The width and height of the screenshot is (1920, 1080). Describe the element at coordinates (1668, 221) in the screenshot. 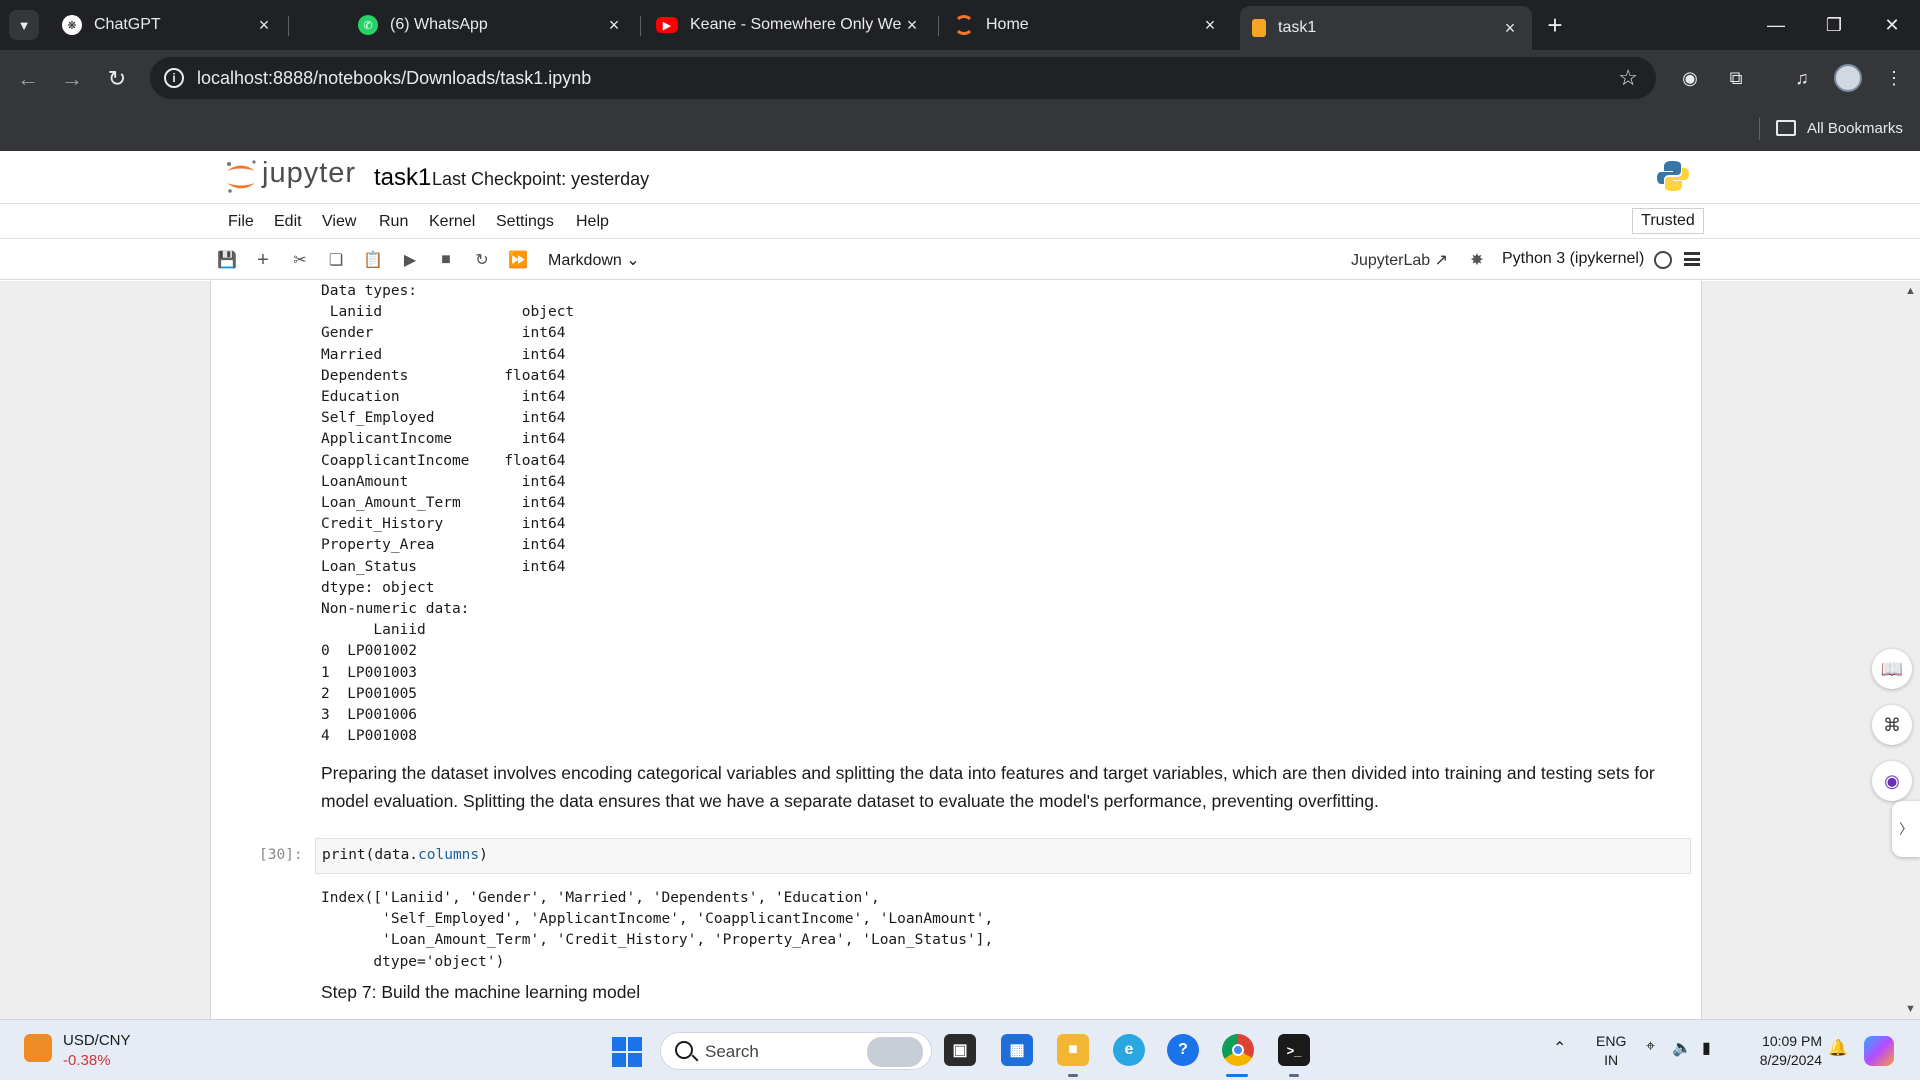

I see `trusted-indicator: Trusted` at that location.